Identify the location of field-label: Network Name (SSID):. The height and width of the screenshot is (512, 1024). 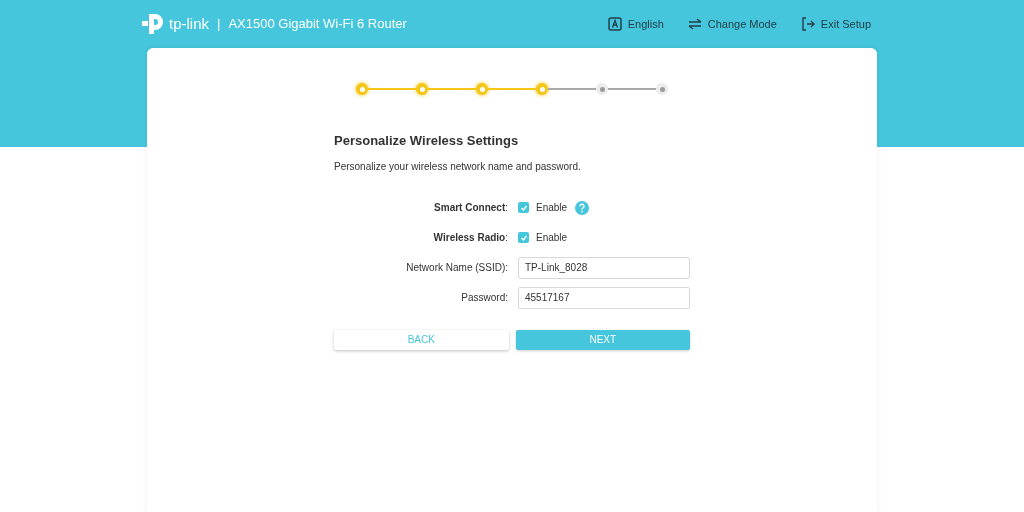
(457, 268).